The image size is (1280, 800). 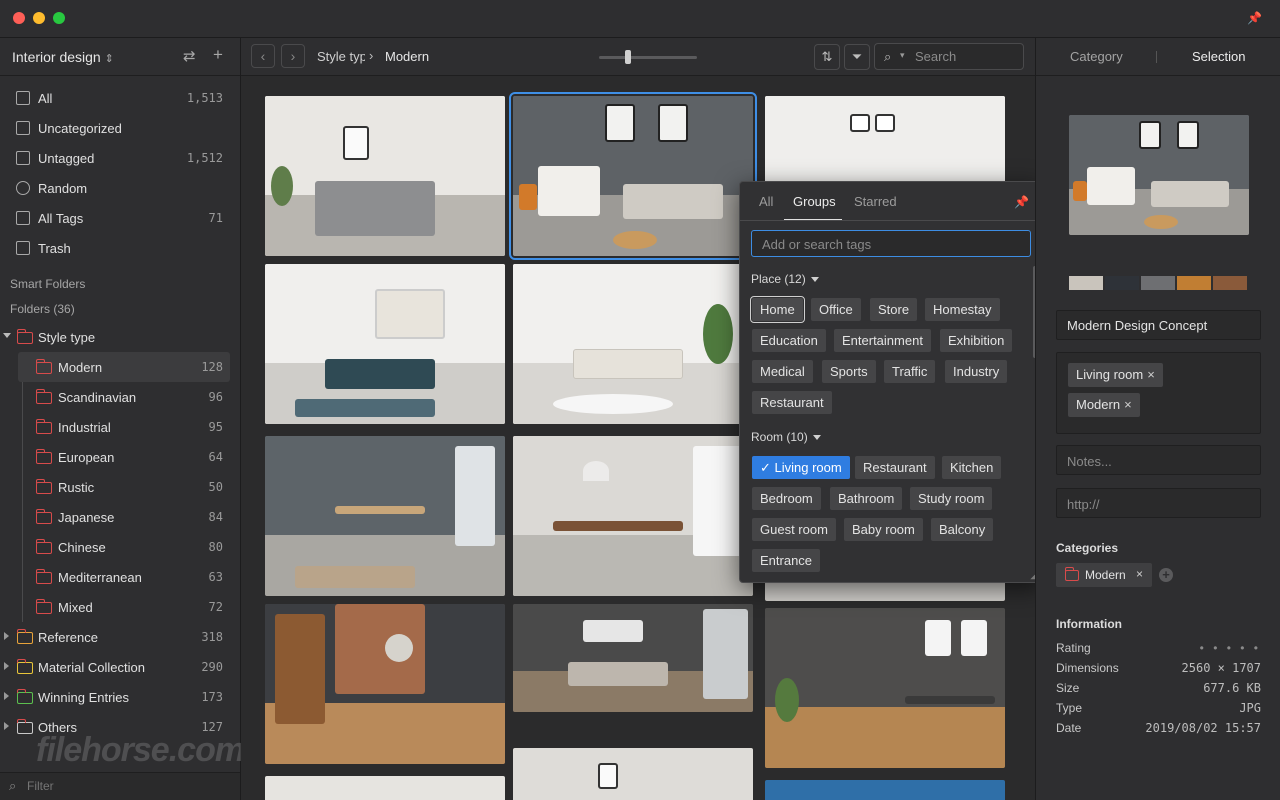 I want to click on tag-chip: Baby room, so click(x=883, y=529).